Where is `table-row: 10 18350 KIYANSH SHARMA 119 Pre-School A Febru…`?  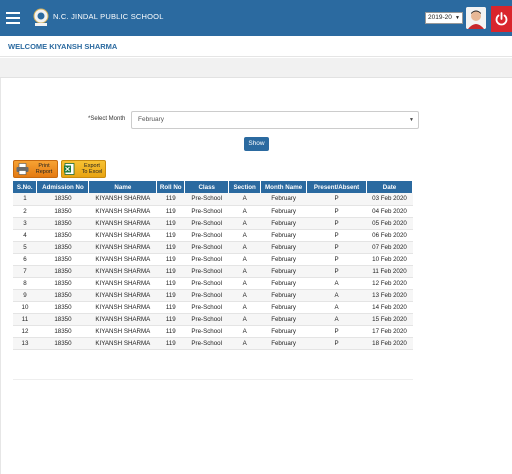 table-row: 10 18350 KIYANSH SHARMA 119 Pre-School A Febru… is located at coordinates (213, 307).